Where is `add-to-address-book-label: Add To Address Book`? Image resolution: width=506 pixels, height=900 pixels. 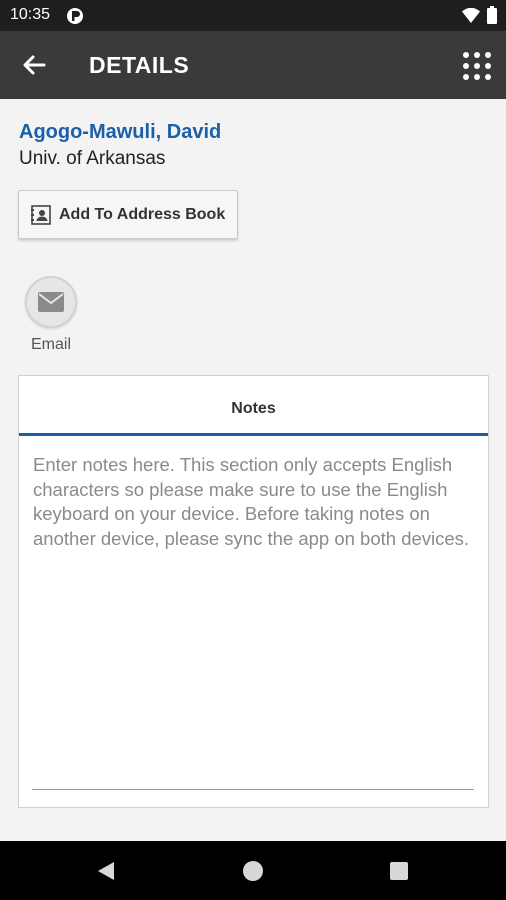
add-to-address-book-label: Add To Address Book is located at coordinates (142, 214).